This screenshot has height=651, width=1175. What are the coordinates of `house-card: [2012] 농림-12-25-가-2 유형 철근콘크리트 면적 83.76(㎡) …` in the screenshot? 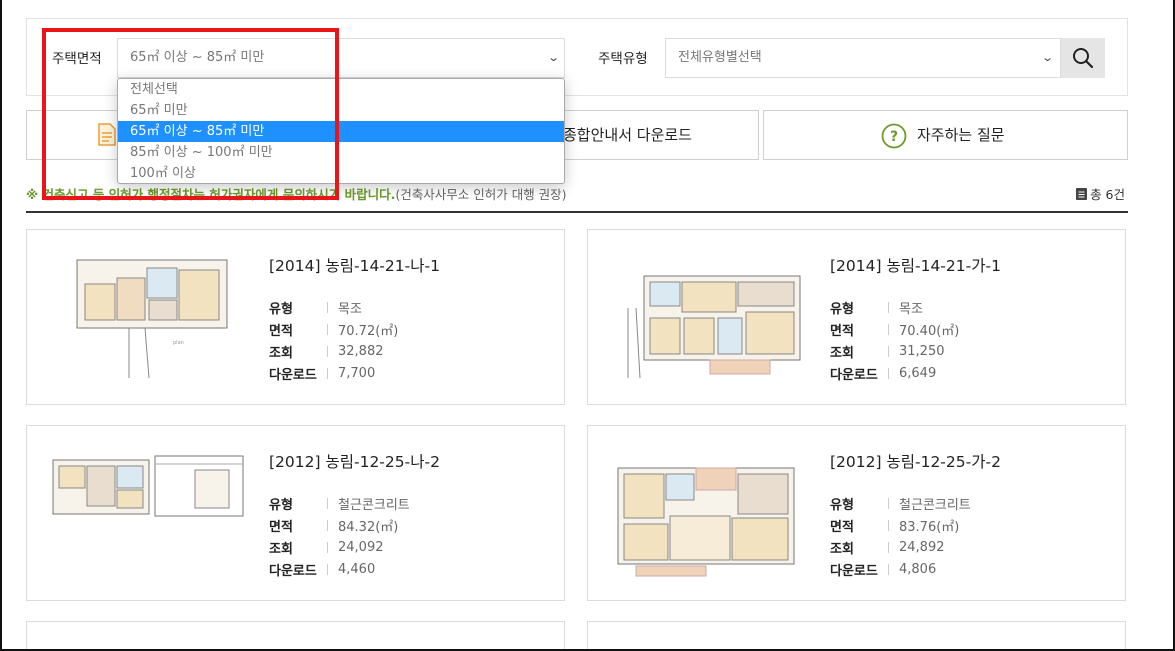 It's located at (856, 513).